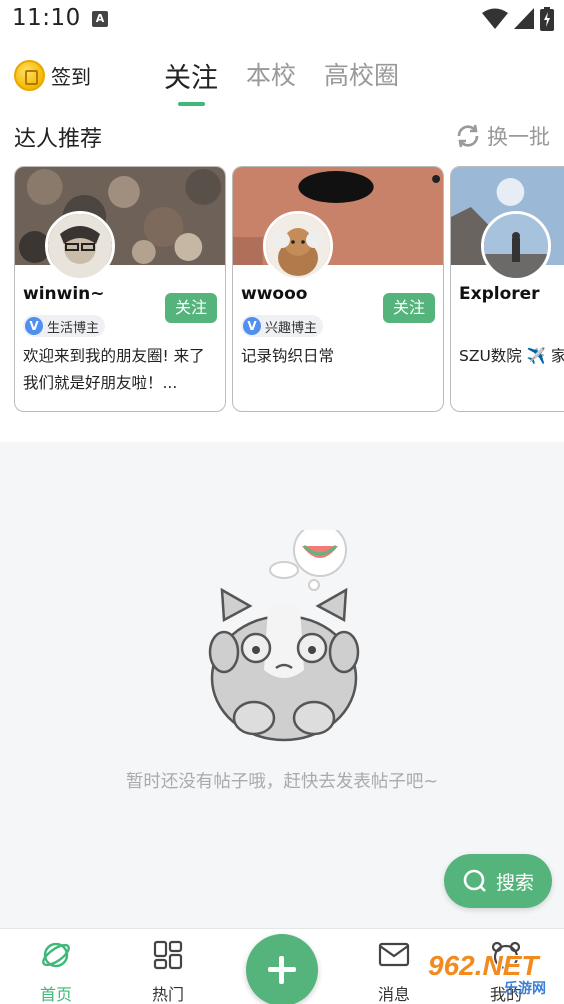 The height and width of the screenshot is (1004, 564). I want to click on tab-campus: 本校, so click(271, 78).